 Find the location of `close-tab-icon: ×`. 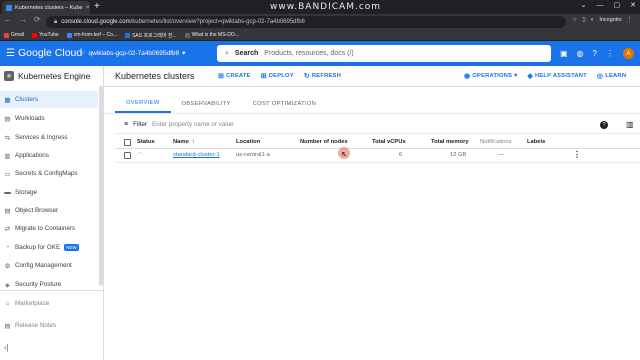

close-tab-icon: × is located at coordinates (88, 8).